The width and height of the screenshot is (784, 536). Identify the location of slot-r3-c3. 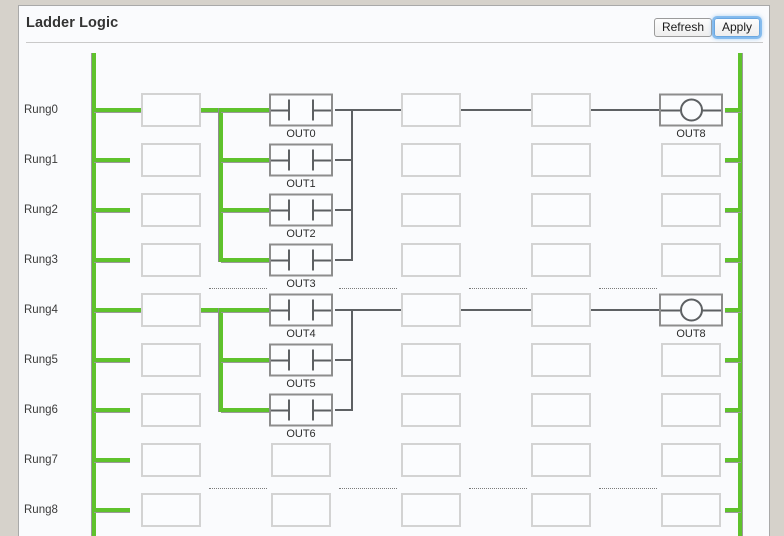
(561, 260).